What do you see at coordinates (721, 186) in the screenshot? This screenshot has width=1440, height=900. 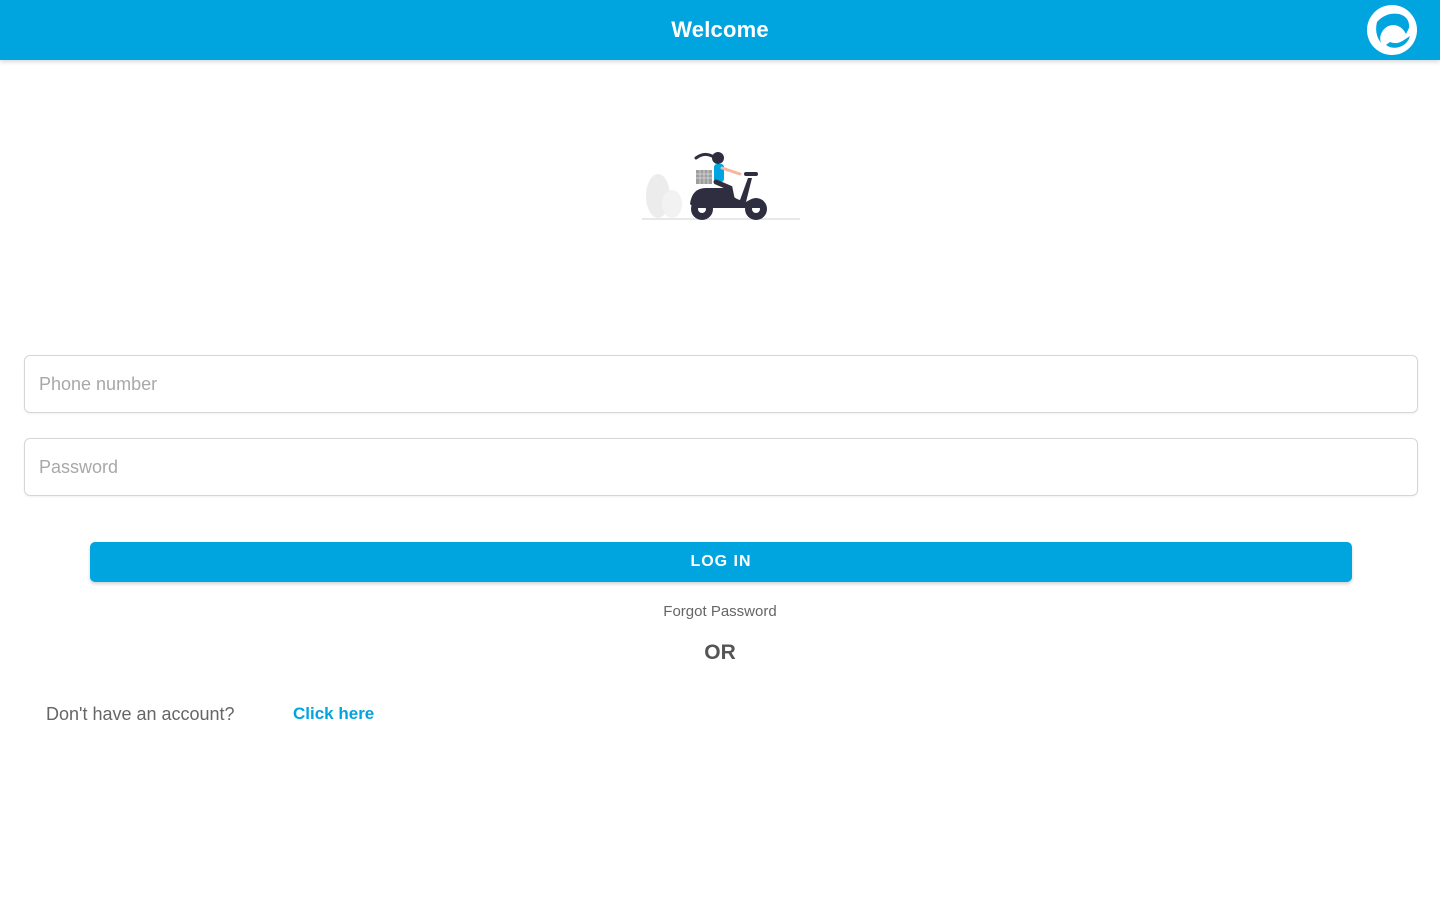 I see `scooter-rider-illustration` at bounding box center [721, 186].